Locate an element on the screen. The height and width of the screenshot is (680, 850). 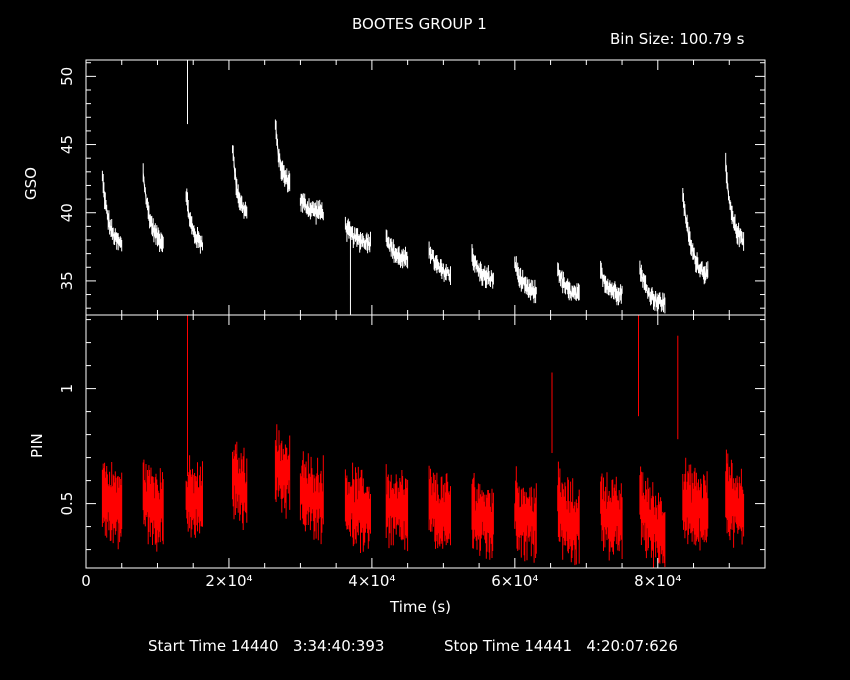
stop-time-label: Stop Time 14441 4:20:07:626 is located at coordinates (561, 646).